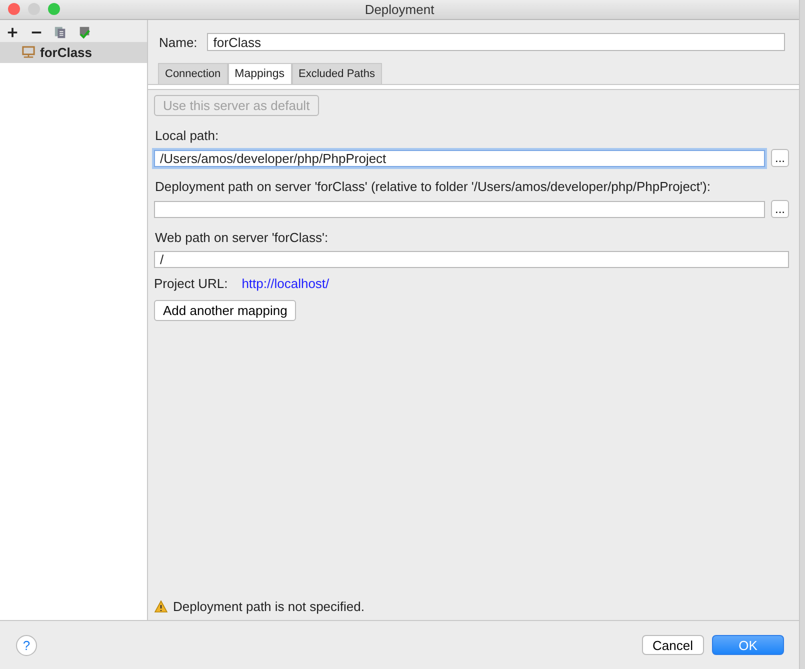  I want to click on server-item: forClass, so click(73, 52).